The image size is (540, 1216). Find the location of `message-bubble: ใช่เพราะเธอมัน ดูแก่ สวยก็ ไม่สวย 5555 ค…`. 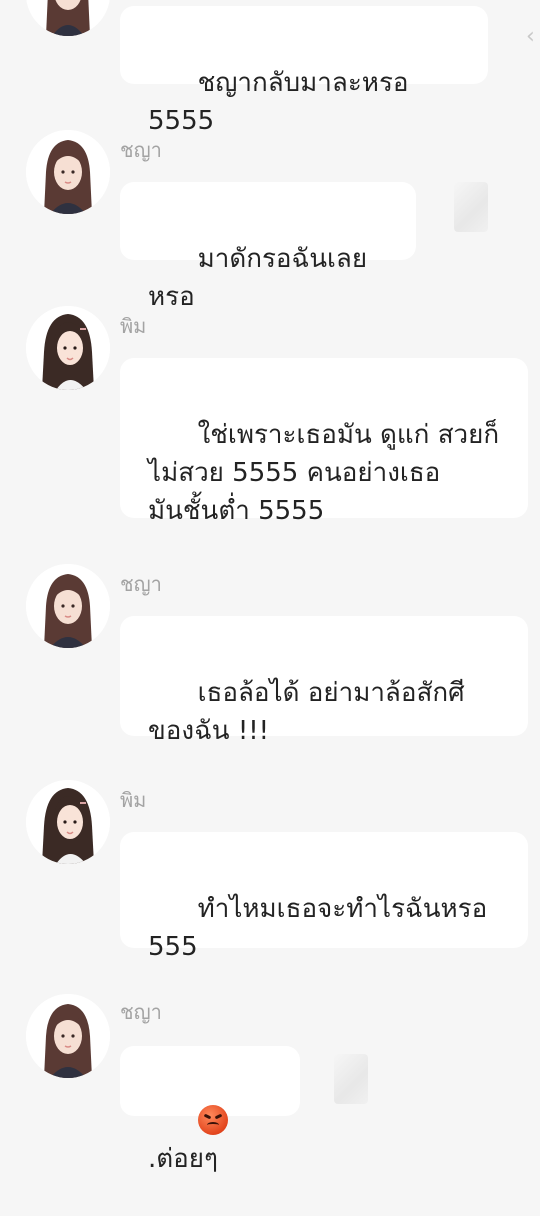

message-bubble: ใช่เพราะเธอมัน ดูแก่ สวยก็ ไม่สวย 5555 ค… is located at coordinates (324, 442).